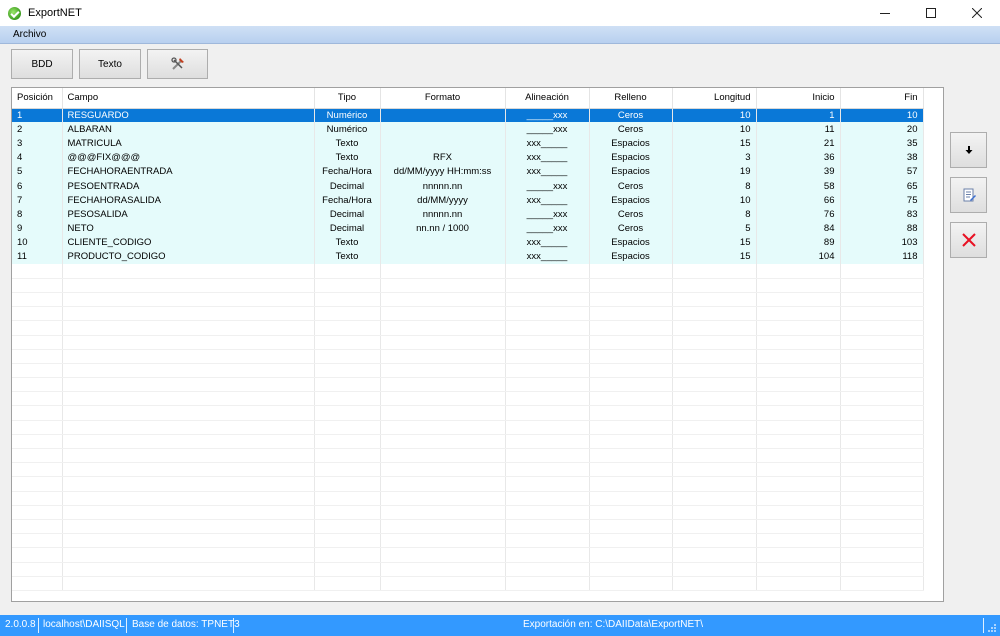 The width and height of the screenshot is (1000, 636). What do you see at coordinates (42, 64) in the screenshot?
I see `bdd-button: BDD` at bounding box center [42, 64].